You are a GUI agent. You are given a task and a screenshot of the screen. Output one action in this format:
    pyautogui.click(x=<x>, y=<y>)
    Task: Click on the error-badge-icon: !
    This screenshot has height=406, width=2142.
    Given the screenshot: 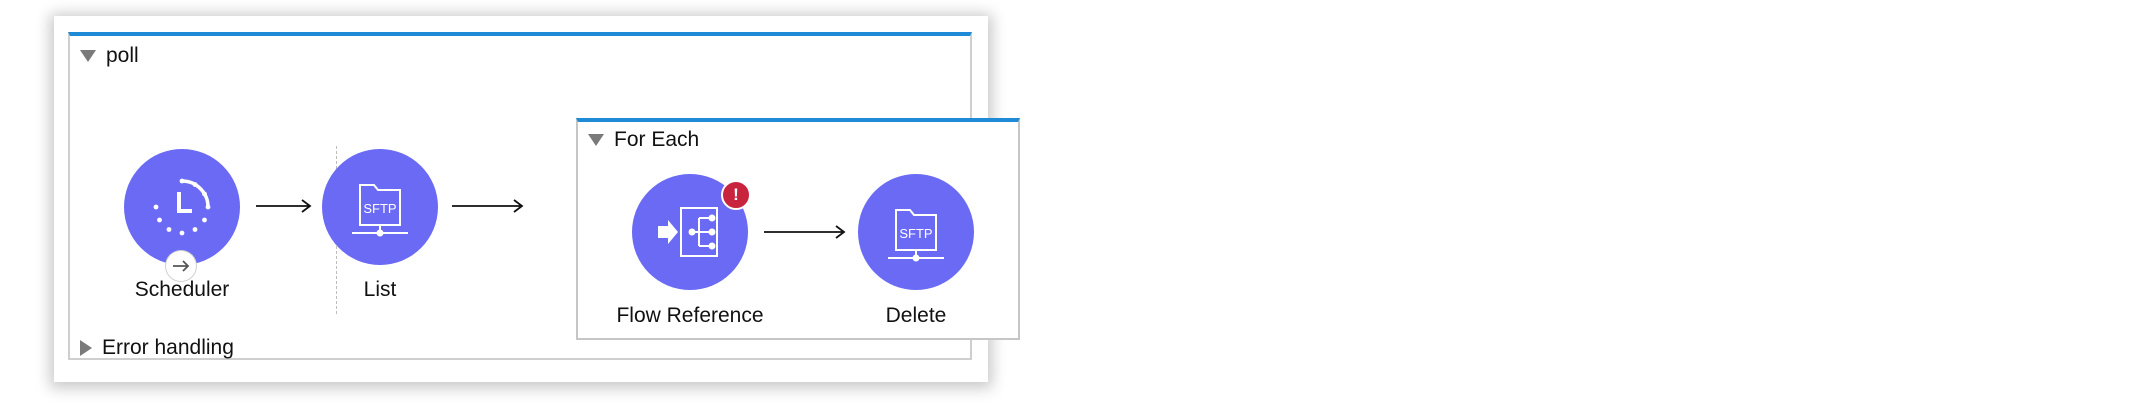 What is the action you would take?
    pyautogui.click(x=736, y=195)
    